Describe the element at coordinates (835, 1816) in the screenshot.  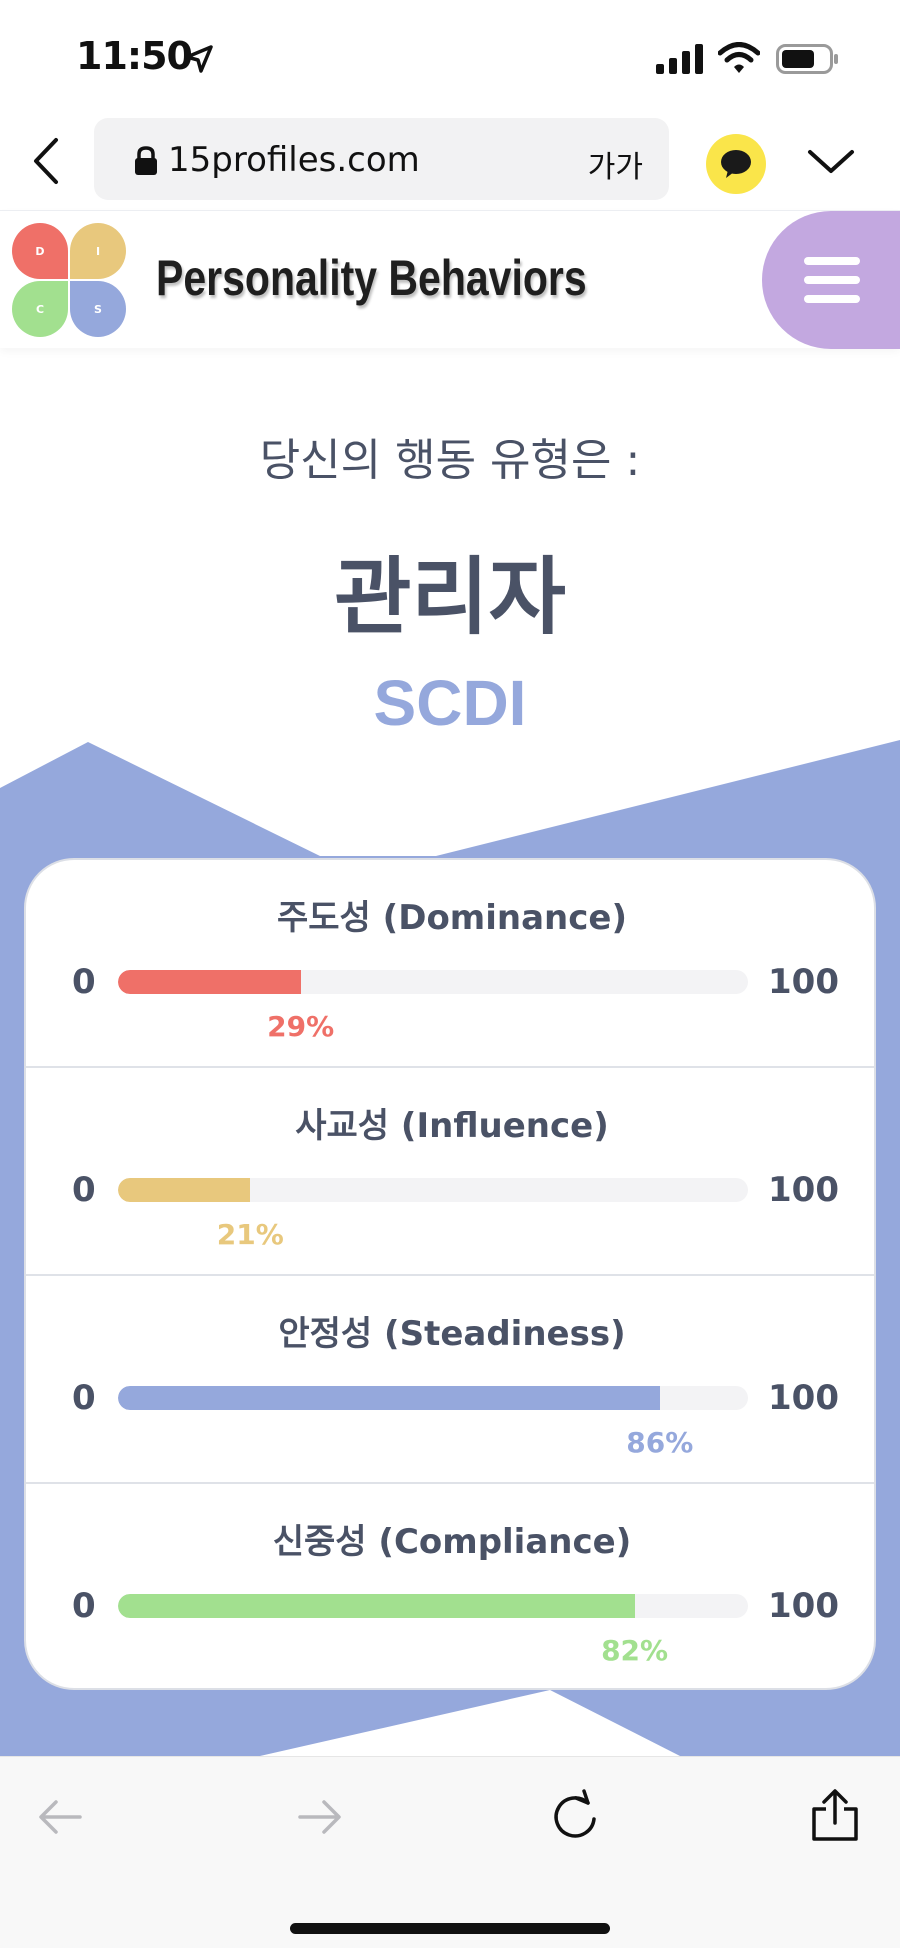
I see `share-icon` at that location.